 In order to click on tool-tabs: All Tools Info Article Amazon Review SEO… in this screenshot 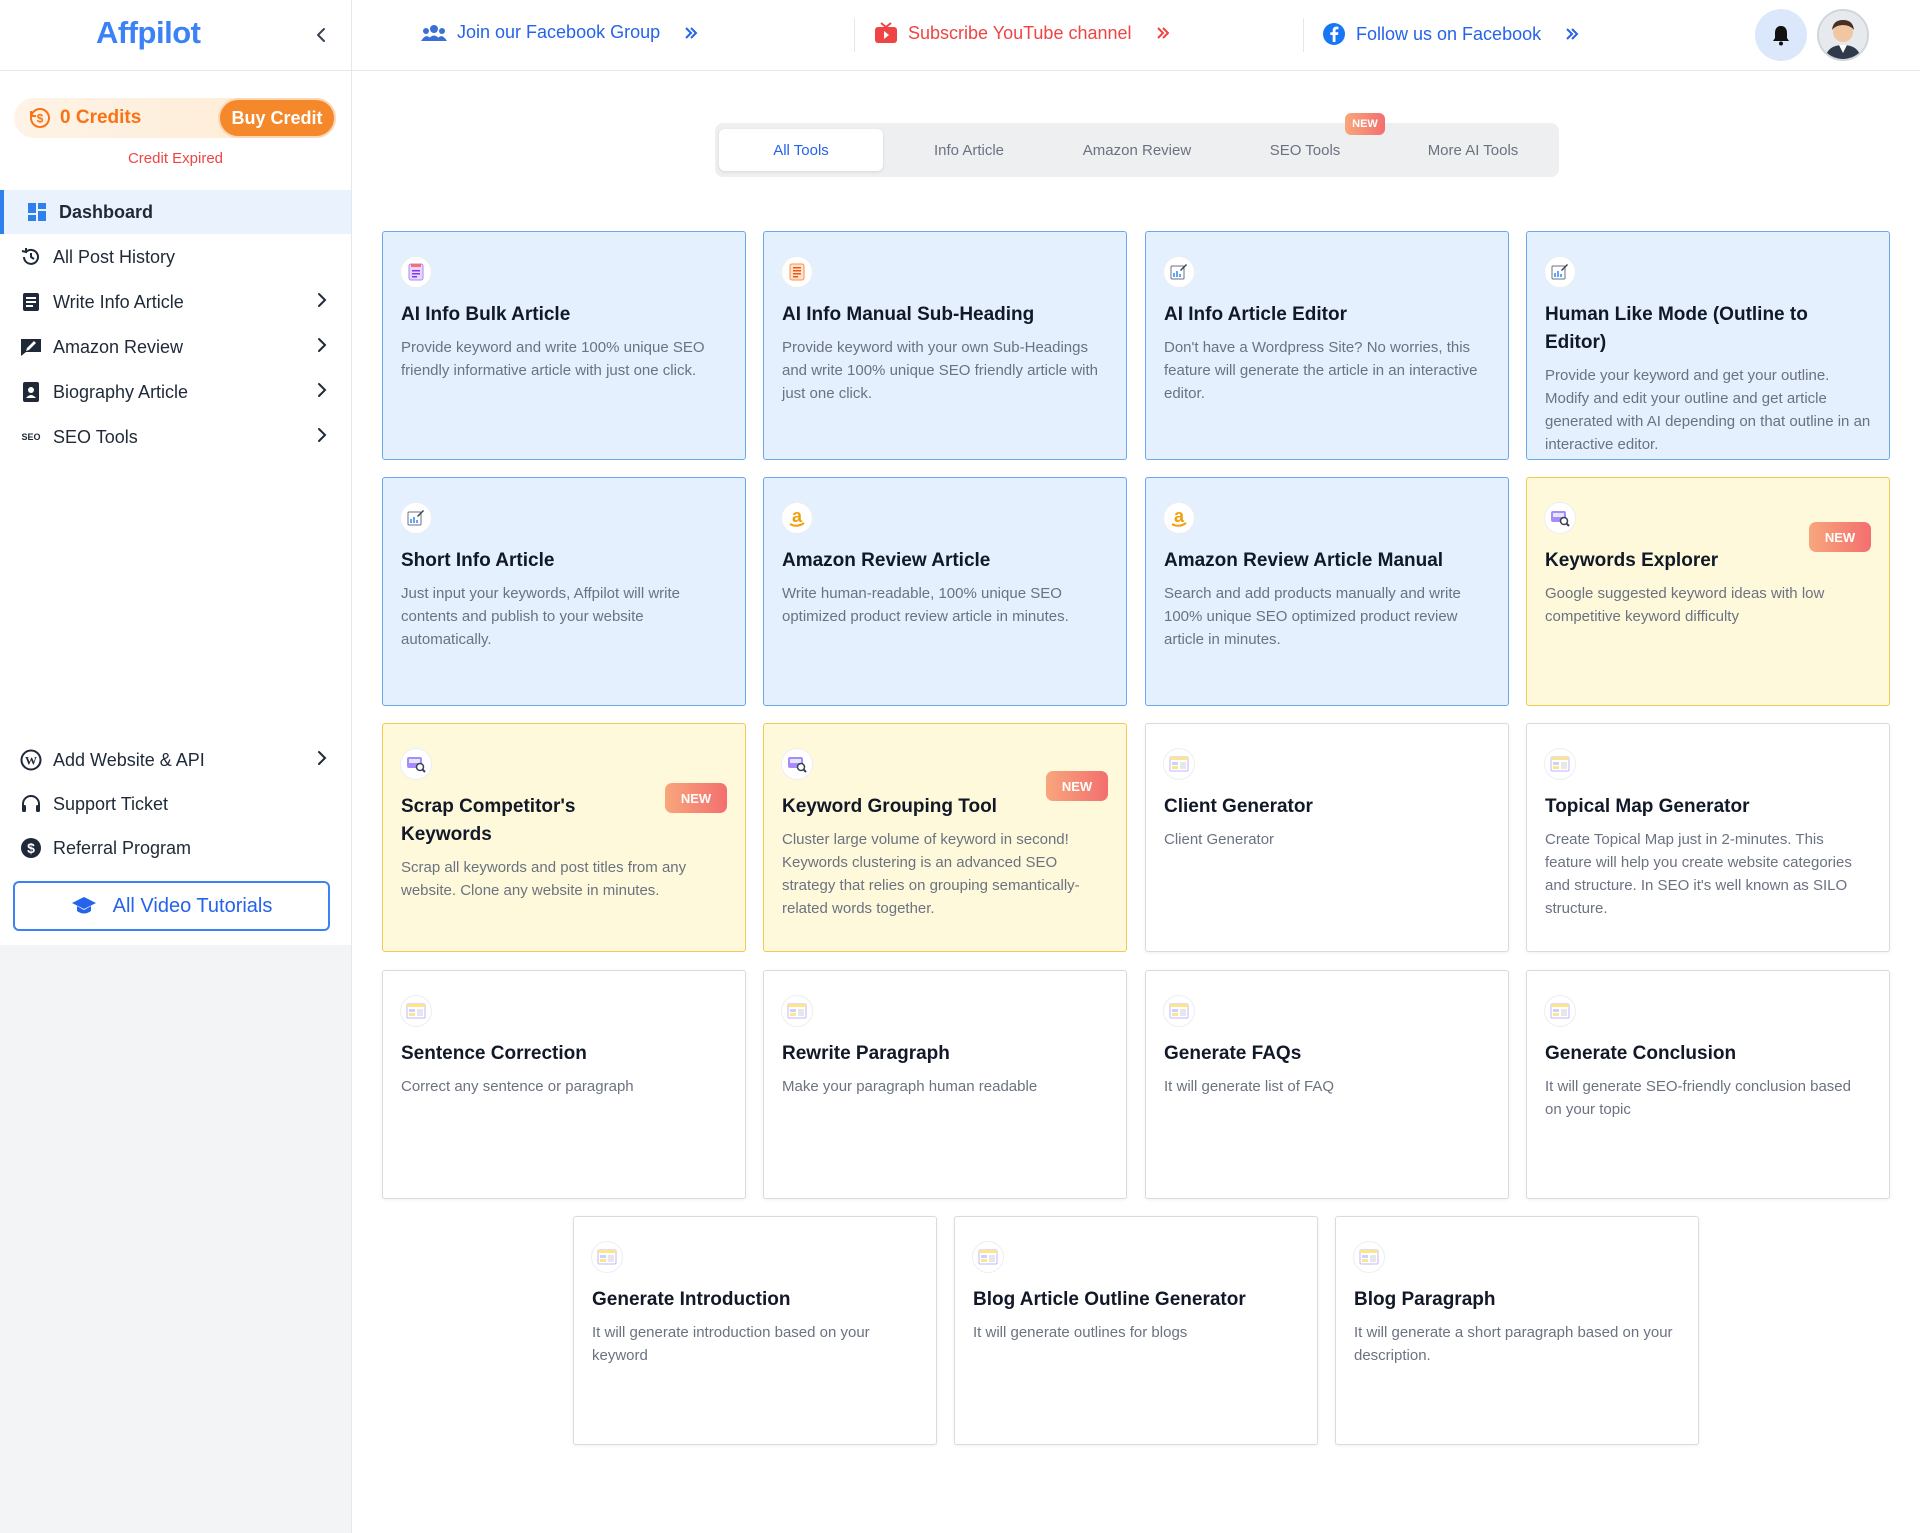, I will do `click(1137, 145)`.